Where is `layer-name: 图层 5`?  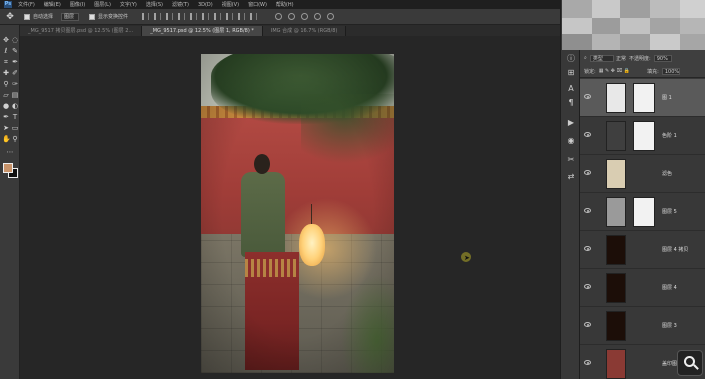
layer-name: 图层 5 is located at coordinates (669, 212).